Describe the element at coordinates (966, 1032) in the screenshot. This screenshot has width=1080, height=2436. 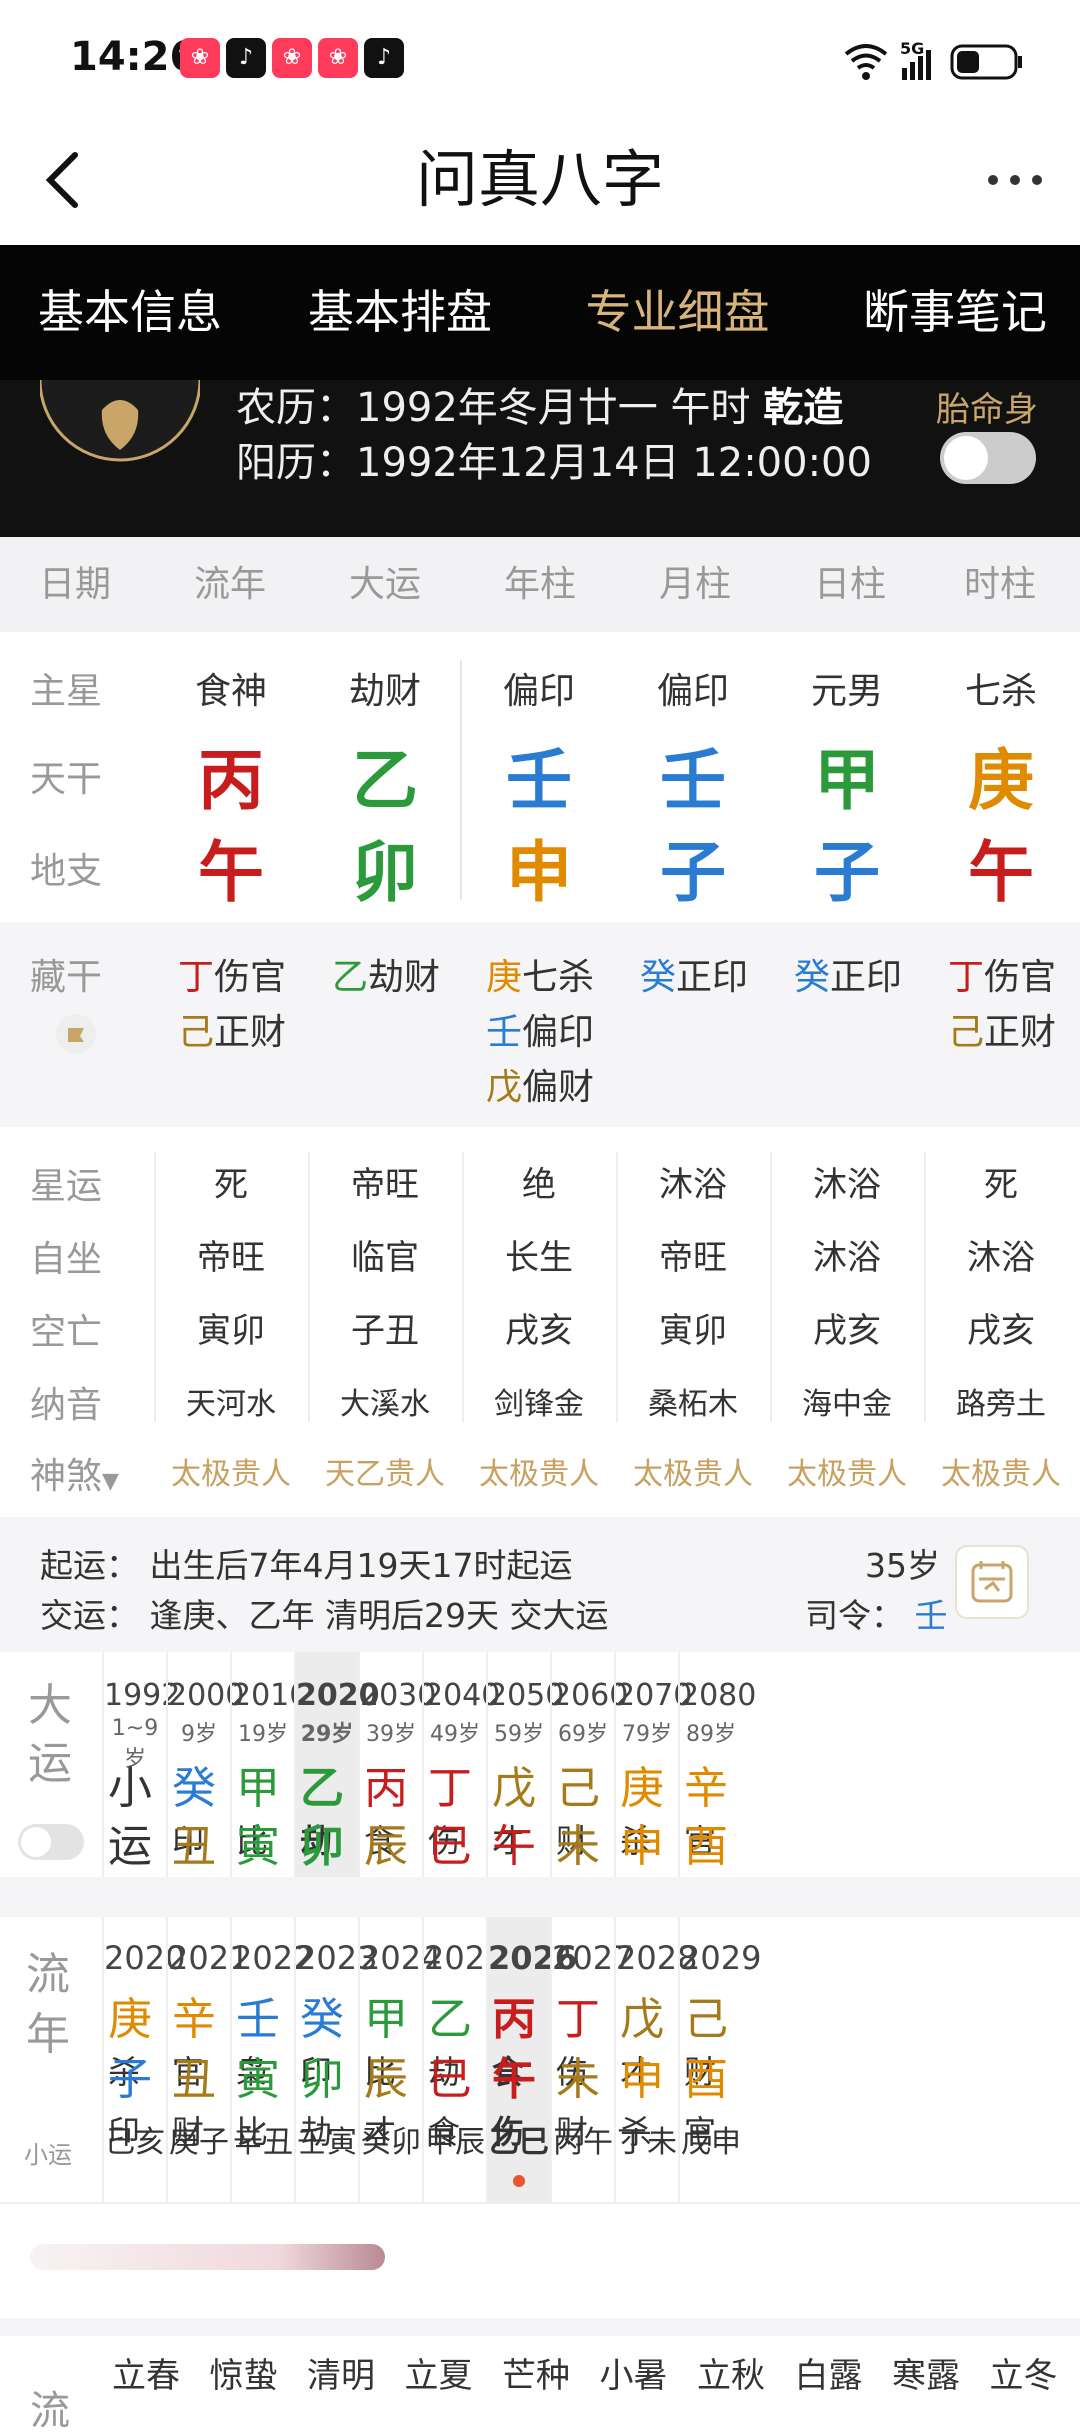
I see `canggan-gan: 己` at that location.